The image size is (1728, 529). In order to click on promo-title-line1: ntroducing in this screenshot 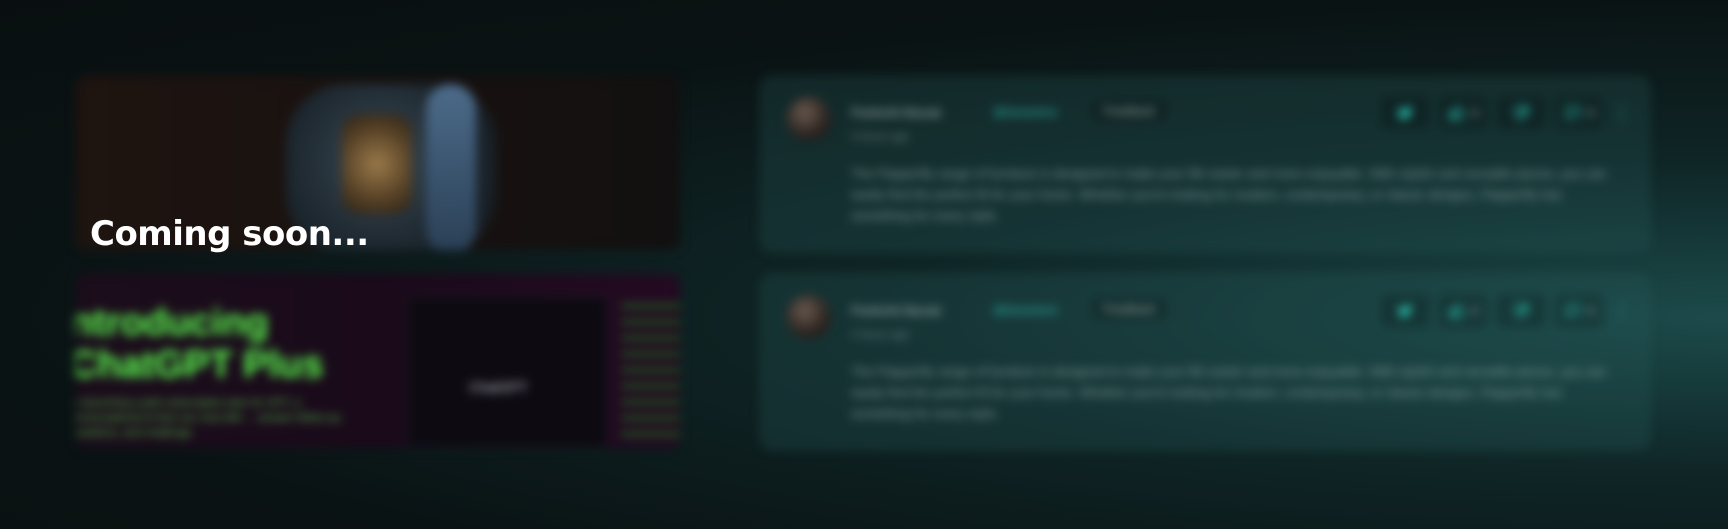, I will do `click(172, 323)`.